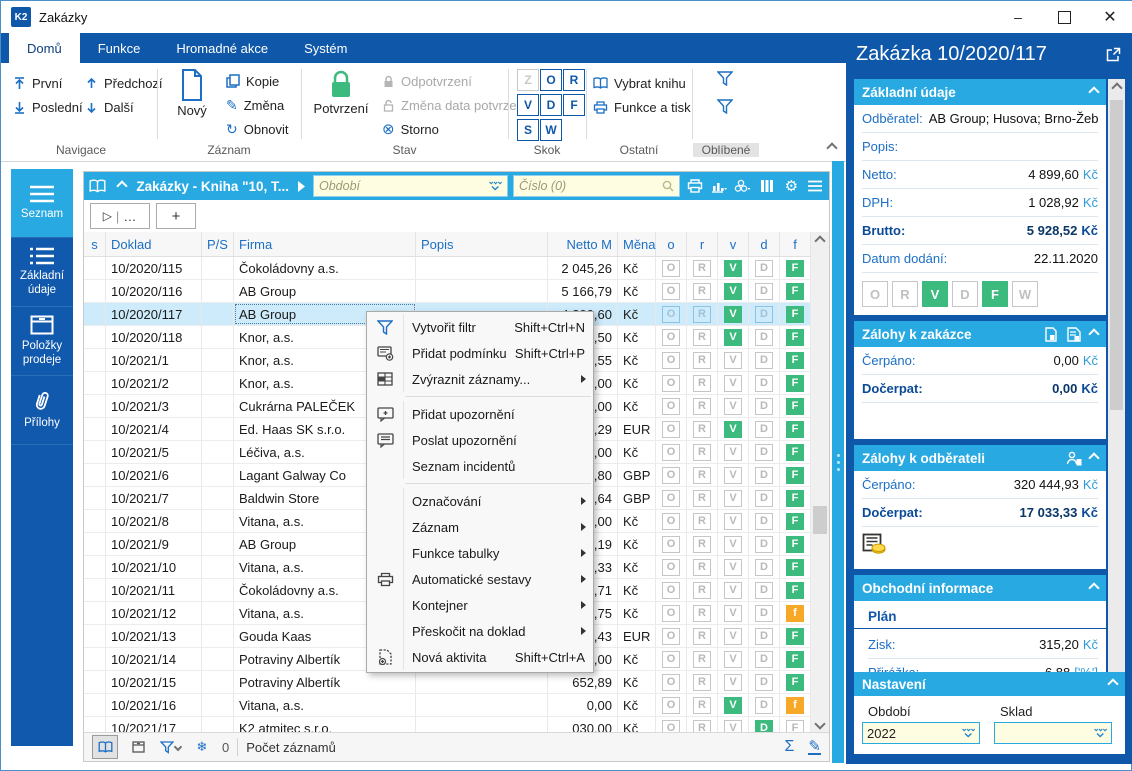 This screenshot has width=1132, height=771. I want to click on table-row: 10/2021/16 Vitana, a.s. 0,00 Kč O R V Df, so click(447, 705).